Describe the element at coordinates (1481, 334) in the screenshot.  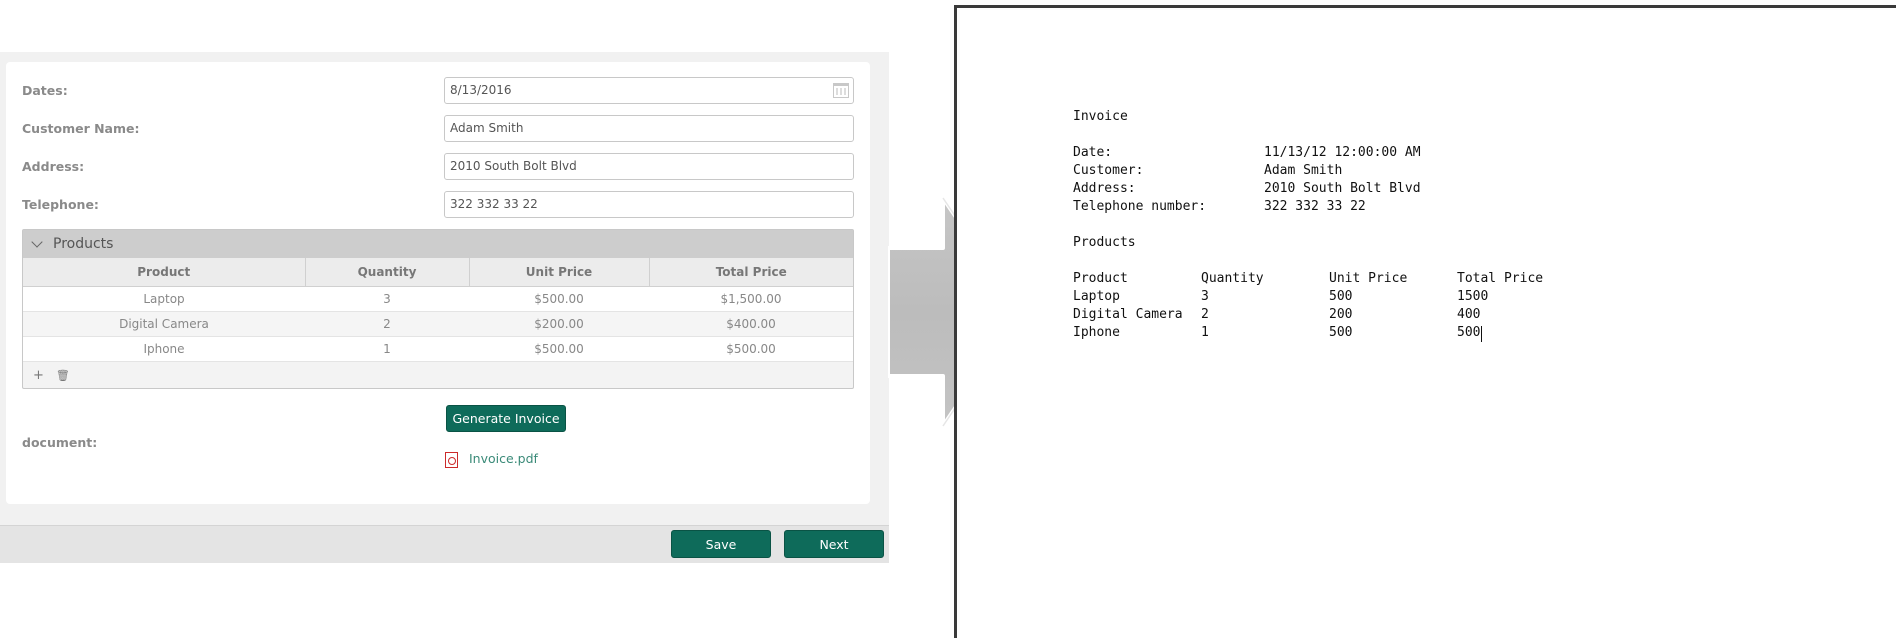
I see `text-cursor` at that location.